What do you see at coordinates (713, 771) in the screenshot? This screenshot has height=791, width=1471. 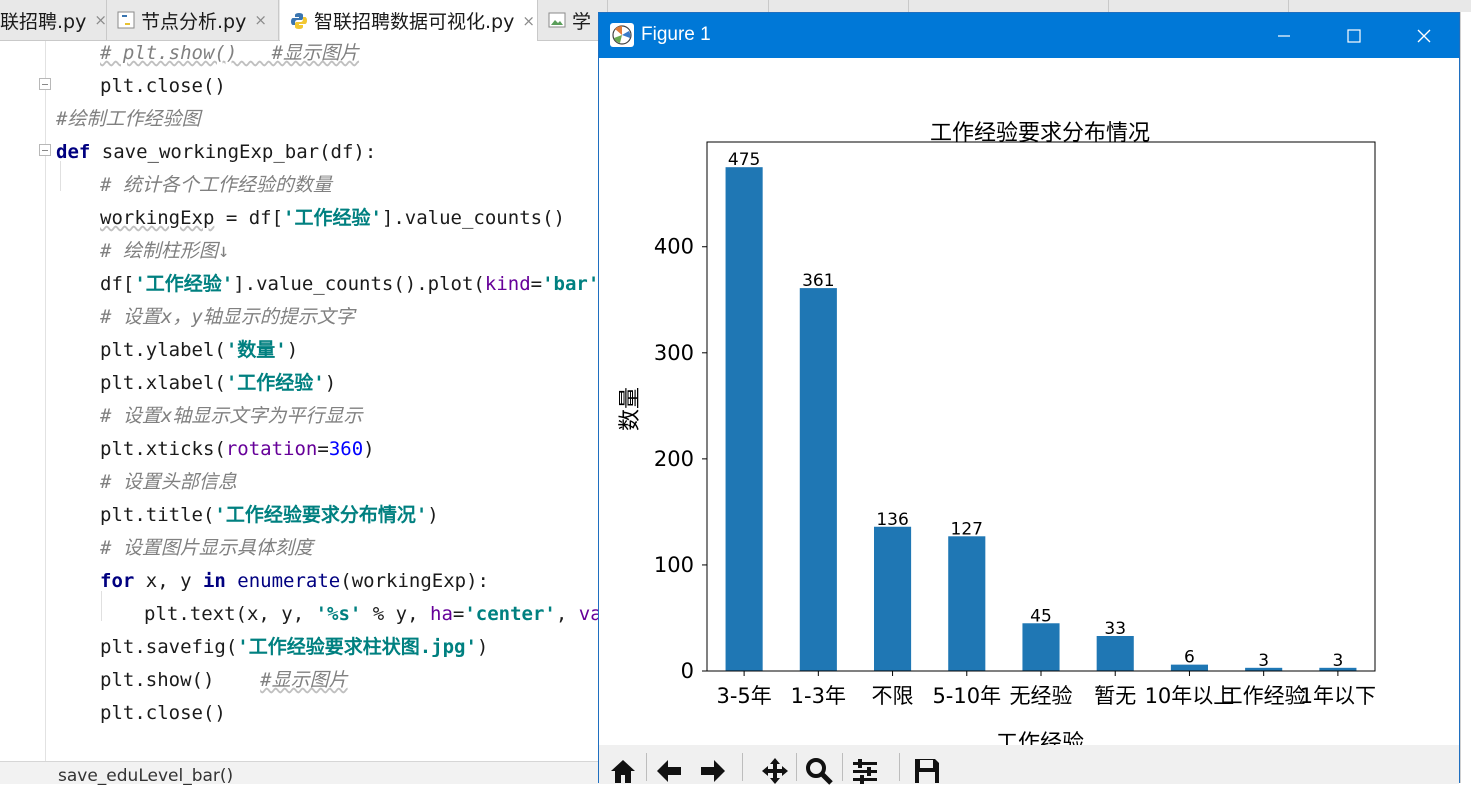 I see `forward-button` at bounding box center [713, 771].